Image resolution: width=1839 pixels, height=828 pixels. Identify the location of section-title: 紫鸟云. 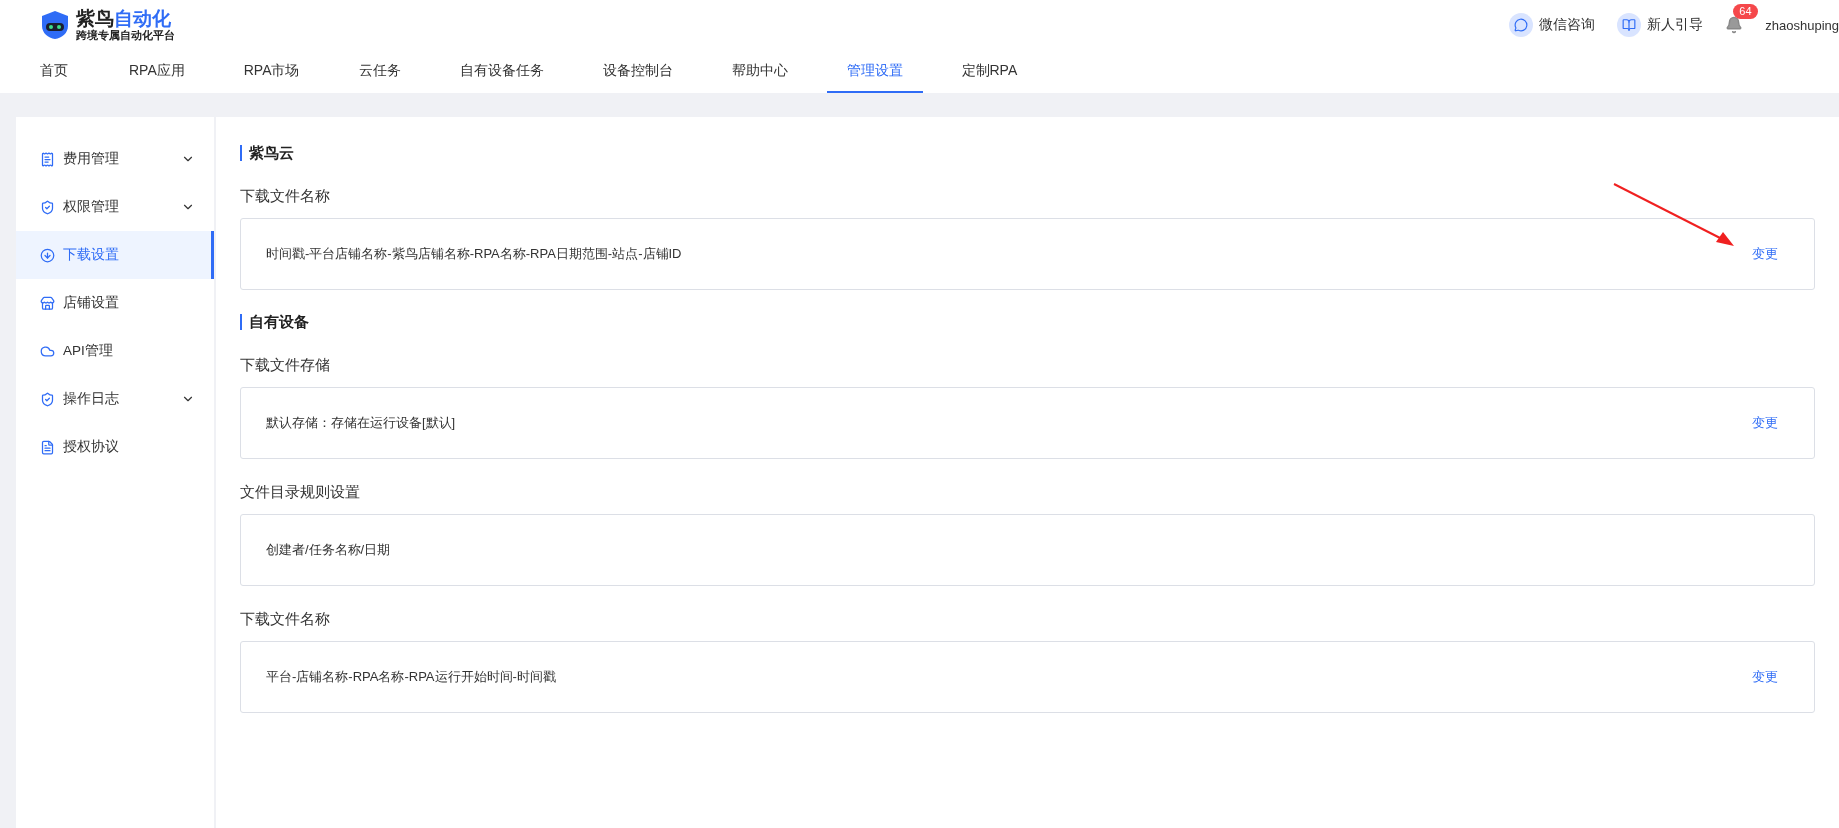
(1027, 153).